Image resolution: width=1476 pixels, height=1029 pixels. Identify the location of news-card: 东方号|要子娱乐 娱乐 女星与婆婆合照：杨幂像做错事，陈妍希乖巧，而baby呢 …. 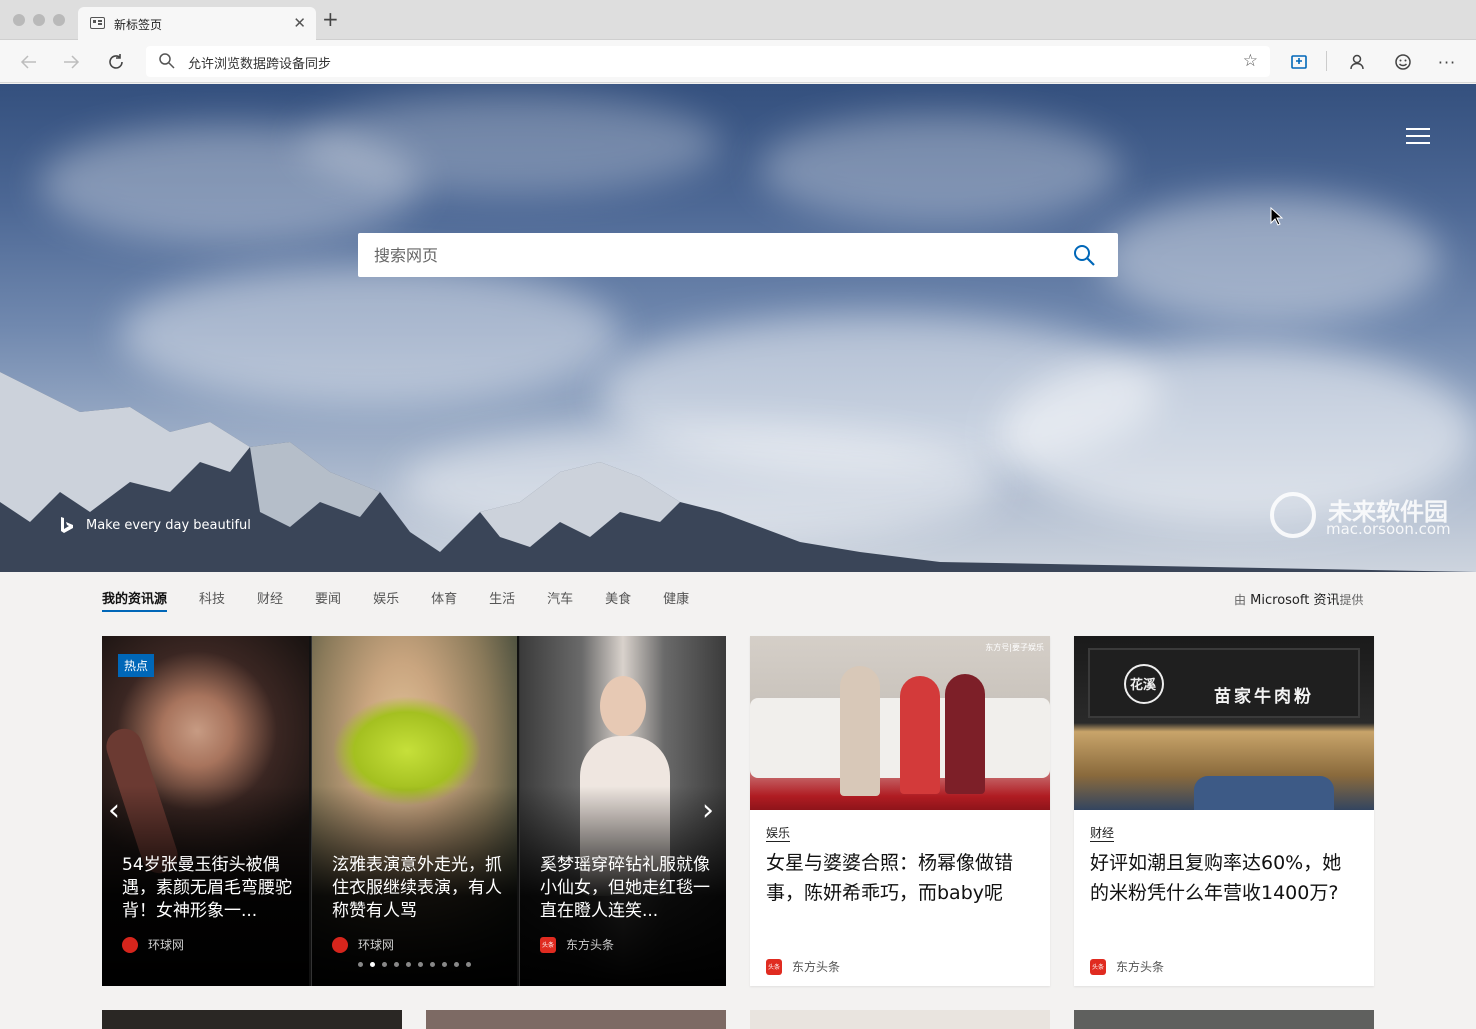
(900, 811).